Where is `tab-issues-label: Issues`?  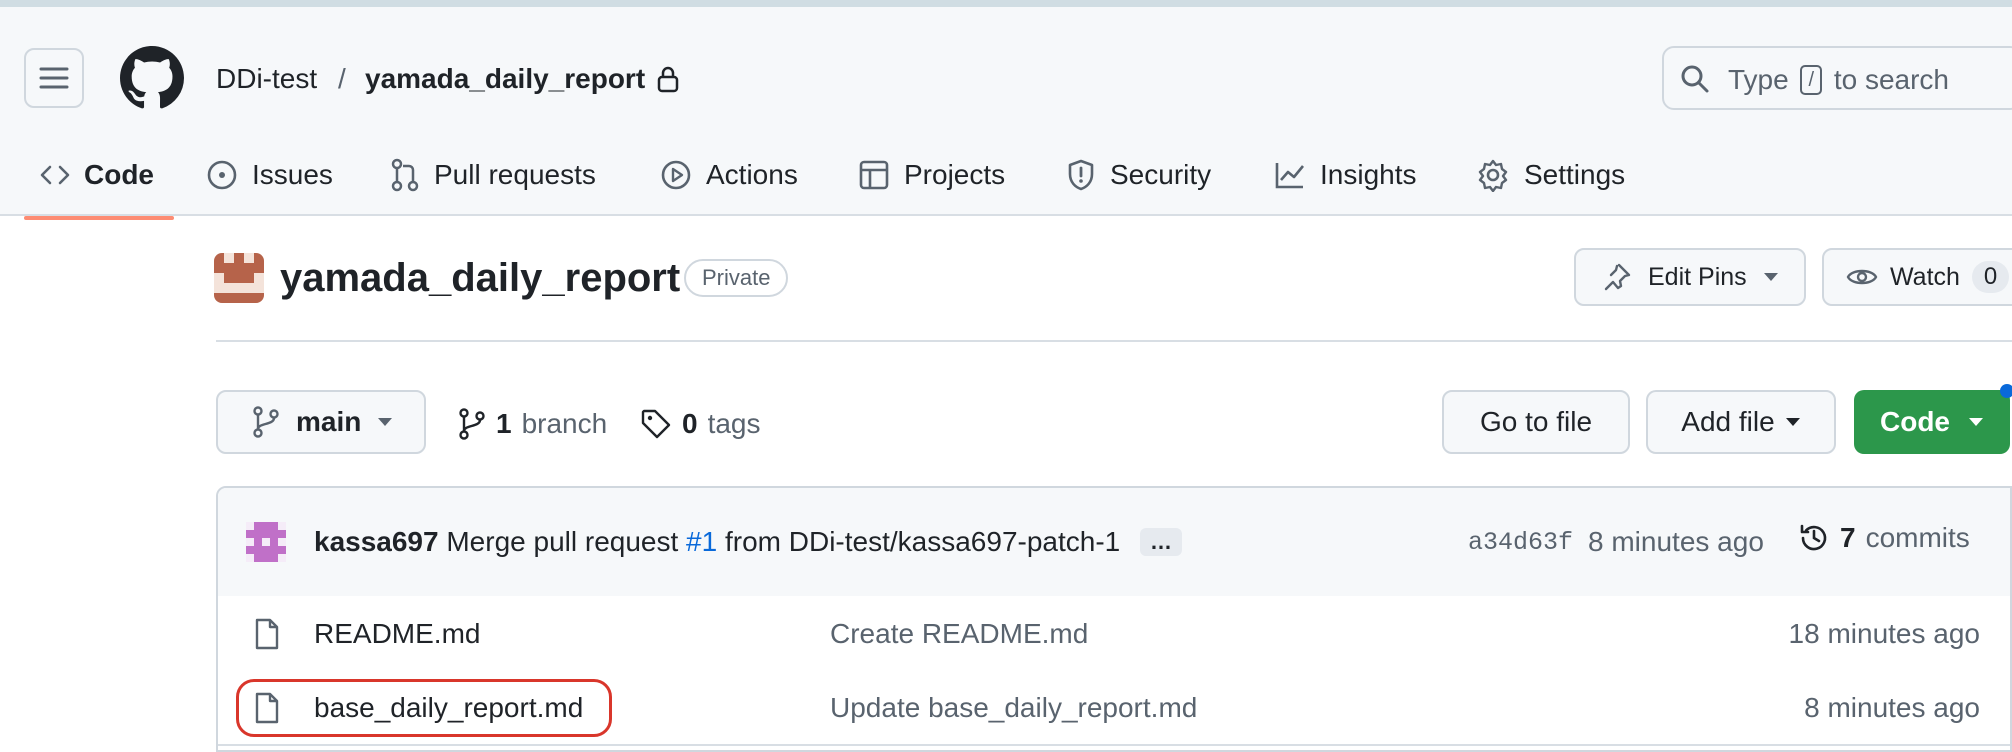
tab-issues-label: Issues is located at coordinates (292, 174).